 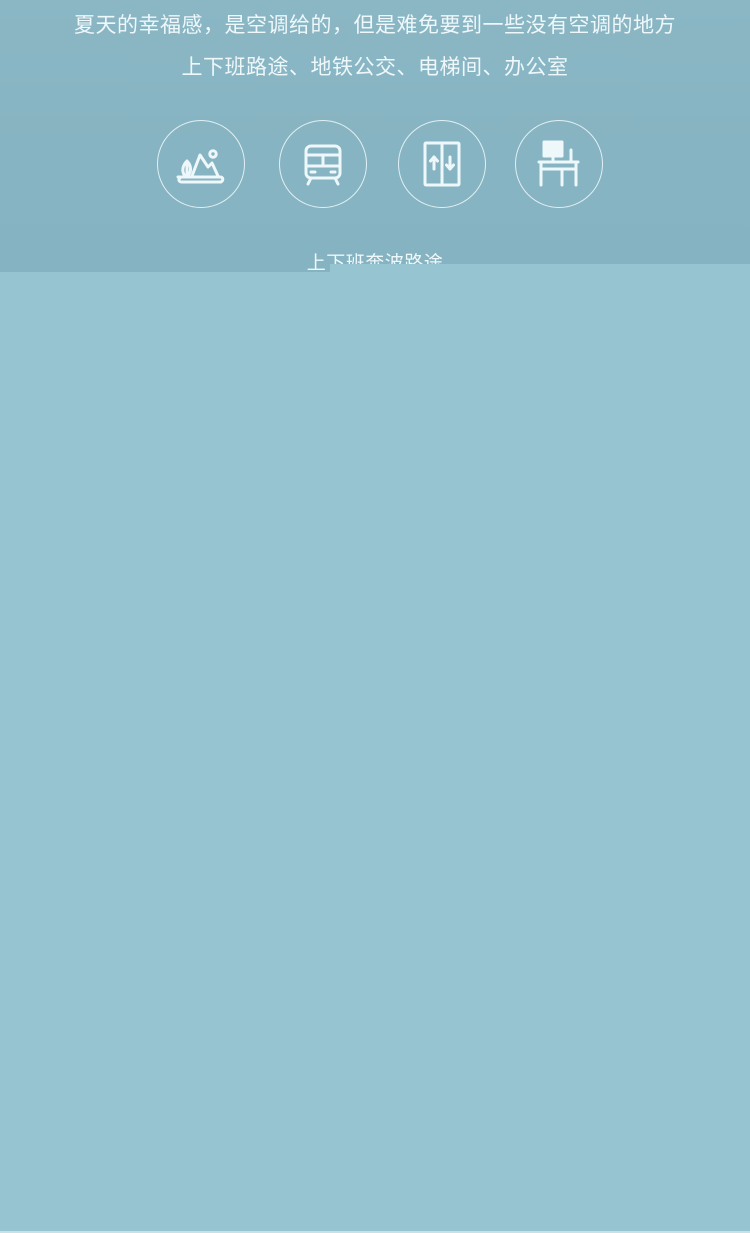 What do you see at coordinates (323, 164) in the screenshot?
I see `subway-train-icon` at bounding box center [323, 164].